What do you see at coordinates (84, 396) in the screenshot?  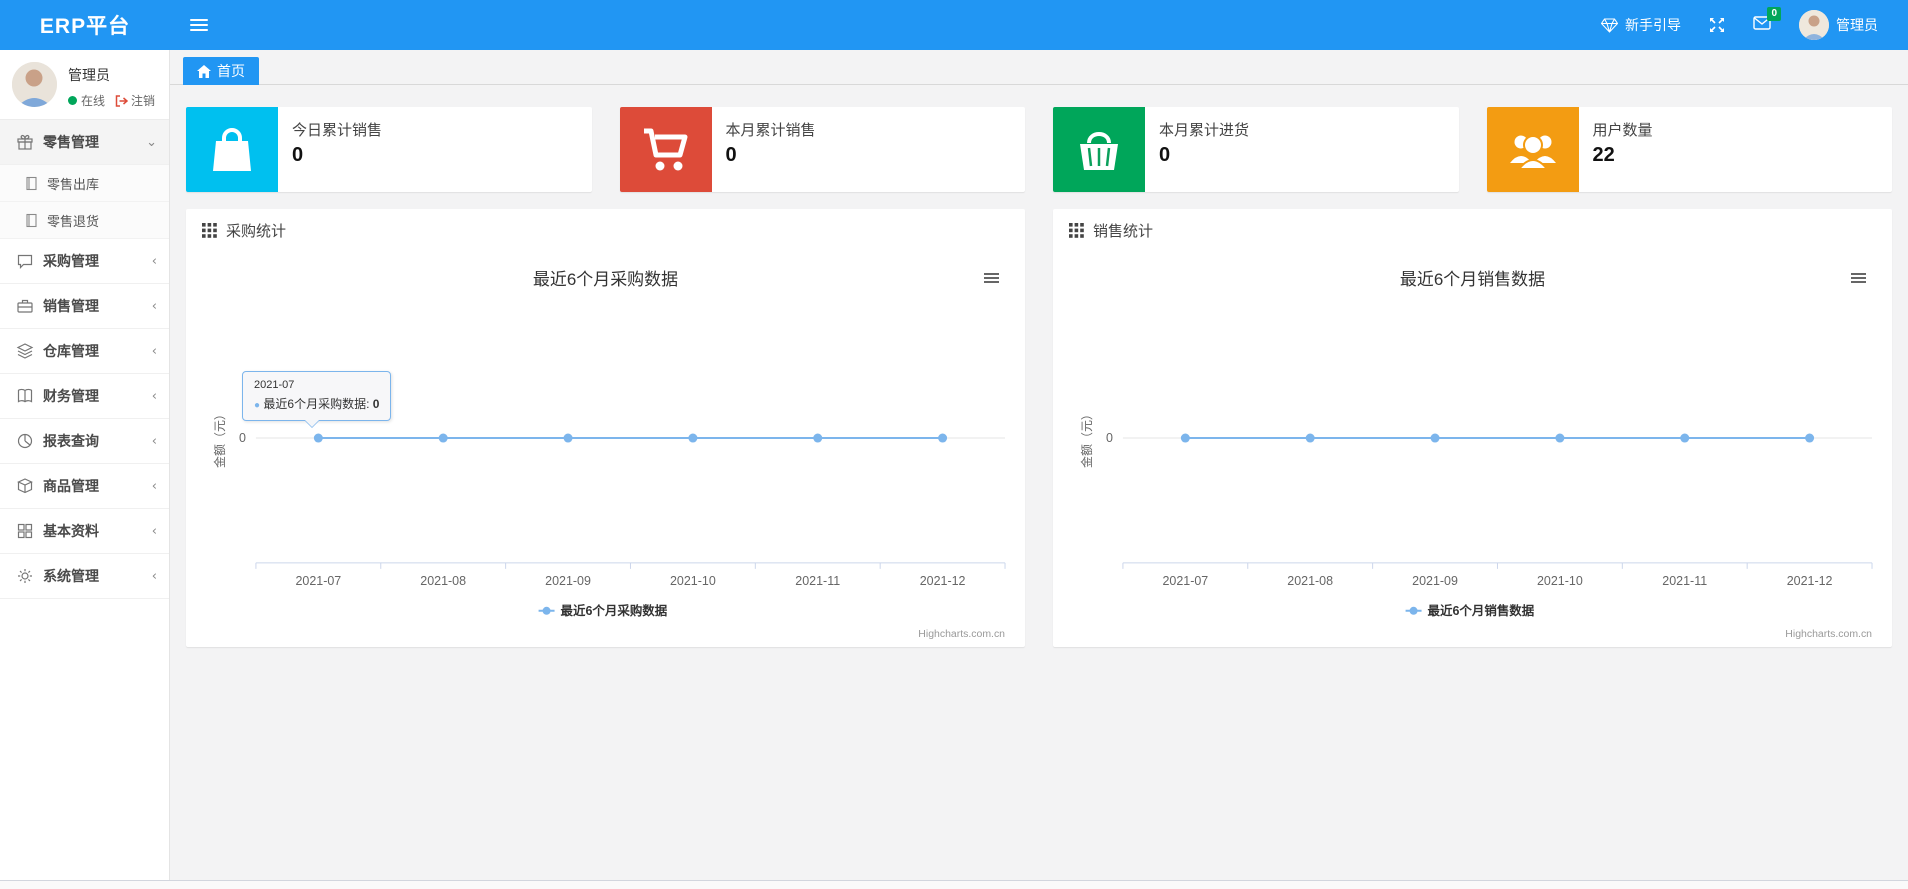 I see `sidebar-item-finance: 财务管理 ‹` at bounding box center [84, 396].